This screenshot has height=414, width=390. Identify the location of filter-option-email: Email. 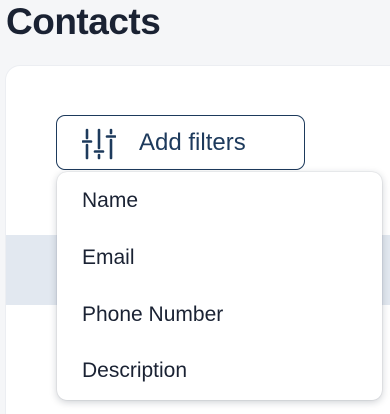
(108, 258).